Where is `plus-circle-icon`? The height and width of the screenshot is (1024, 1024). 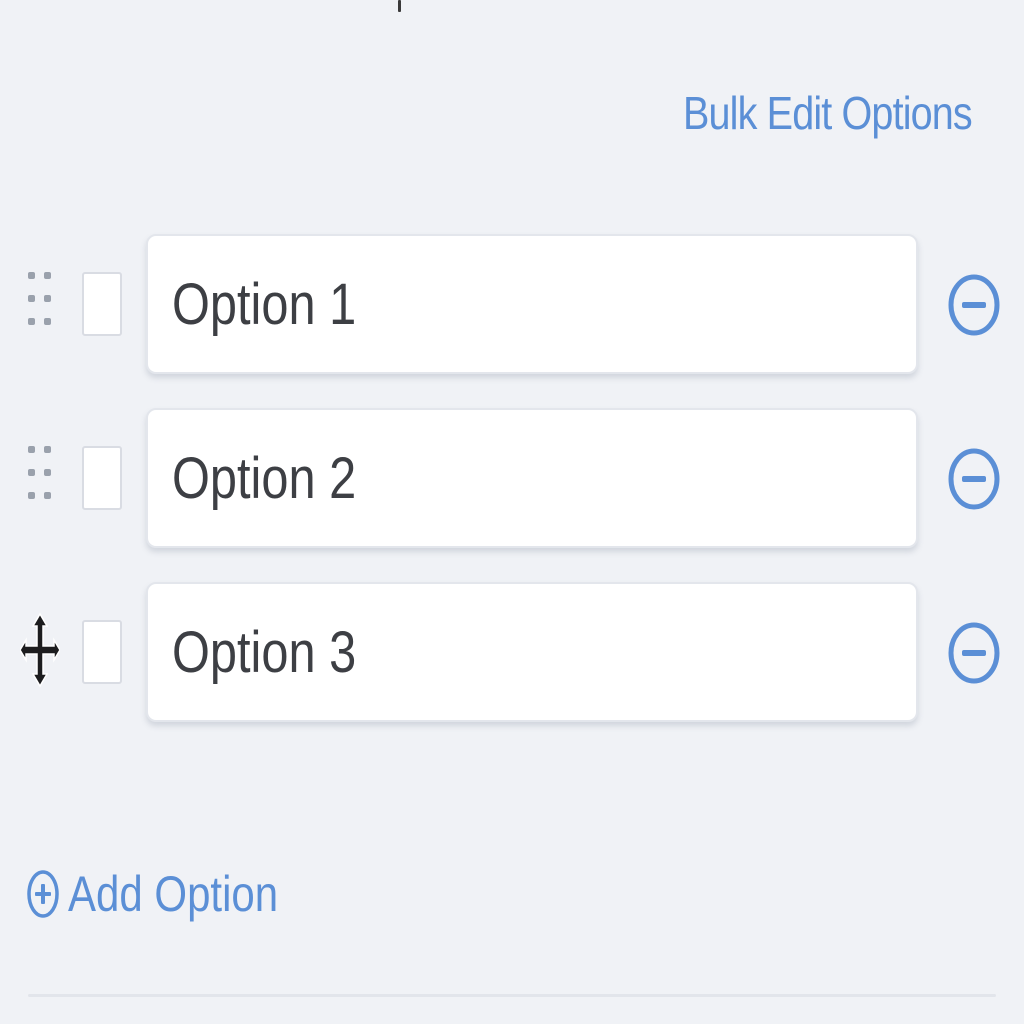
plus-circle-icon is located at coordinates (43, 894).